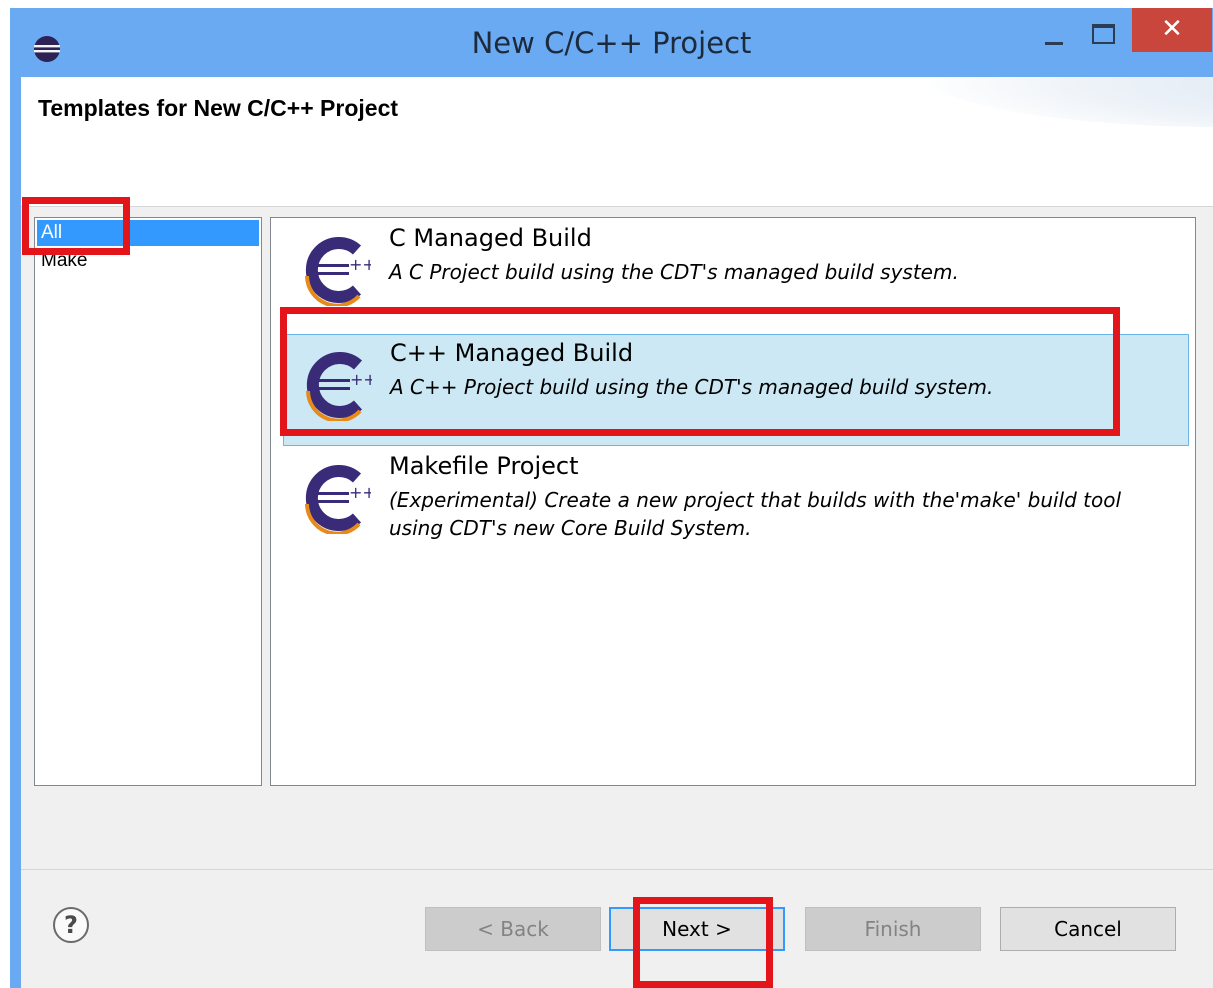  Describe the element at coordinates (513, 929) in the screenshot. I see `back-button: < Back` at that location.